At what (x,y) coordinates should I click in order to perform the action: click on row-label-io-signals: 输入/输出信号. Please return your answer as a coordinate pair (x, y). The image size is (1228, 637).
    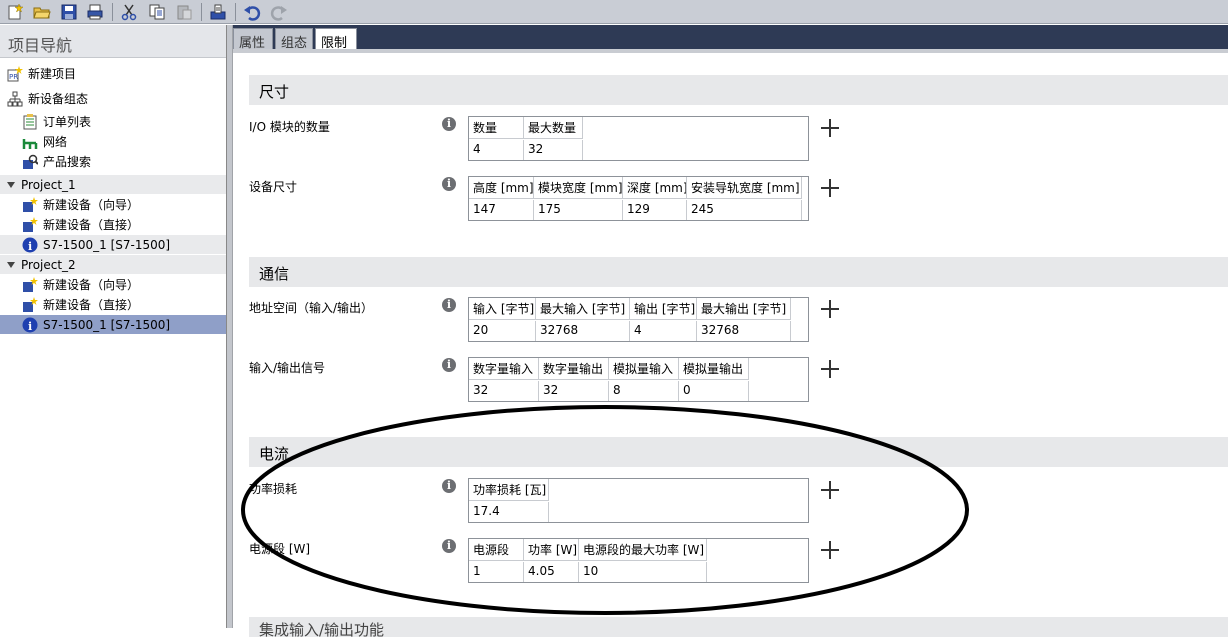
    Looking at the image, I should click on (287, 368).